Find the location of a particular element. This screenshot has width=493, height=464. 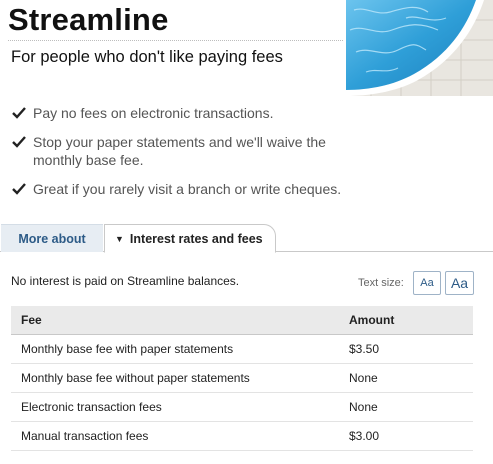

fee-cell: Electronic transaction fees is located at coordinates (178, 407).